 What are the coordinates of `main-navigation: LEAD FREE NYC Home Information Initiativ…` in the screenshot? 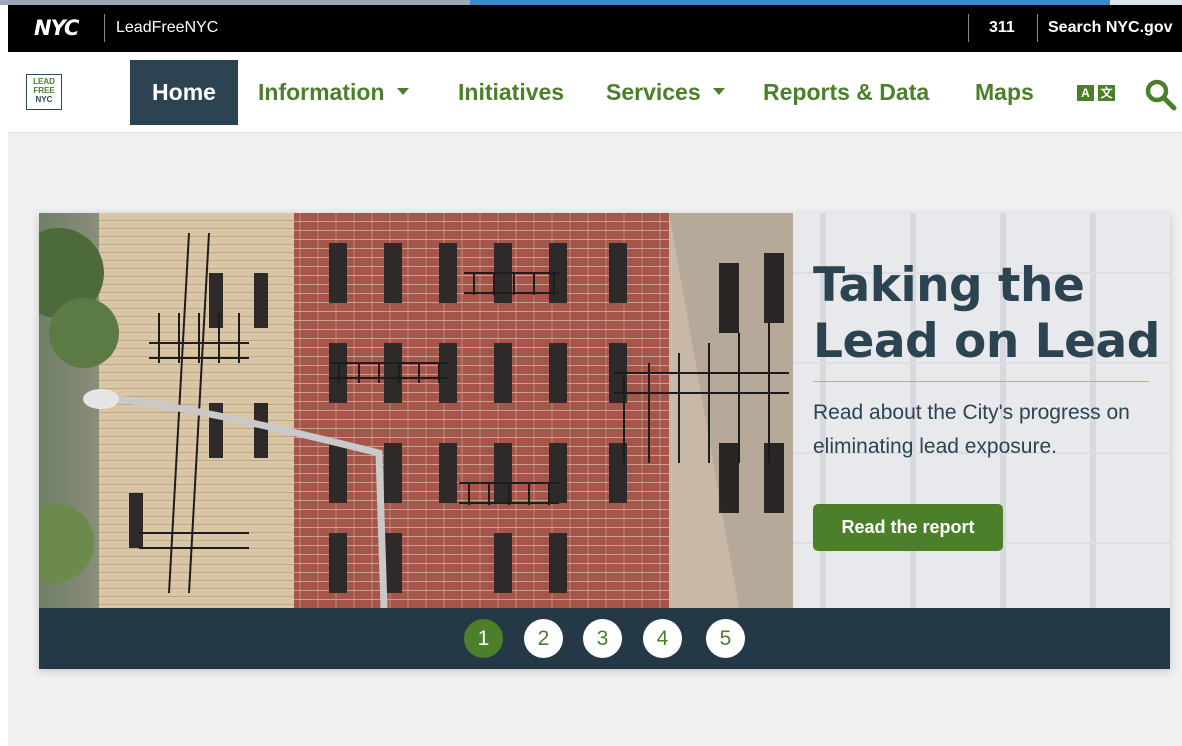 It's located at (595, 92).